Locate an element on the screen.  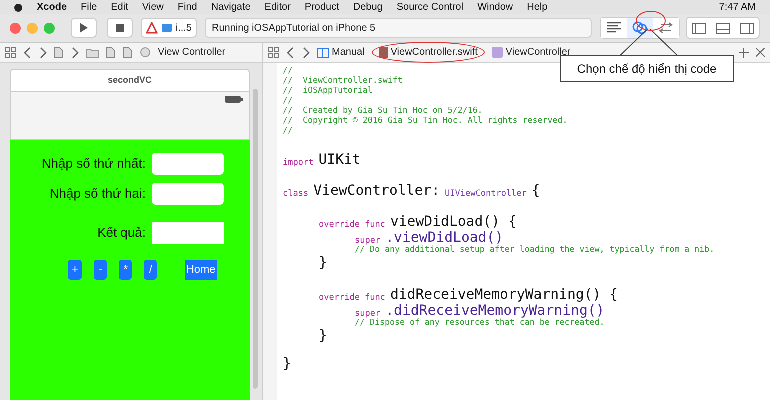
activity-status-field: Running iOSAppTutorial on iPhone 5 is located at coordinates (398, 28).